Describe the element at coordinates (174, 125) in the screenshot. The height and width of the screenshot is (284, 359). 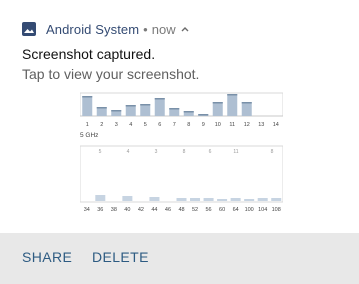
I see `preview-top-tick: 7` at that location.